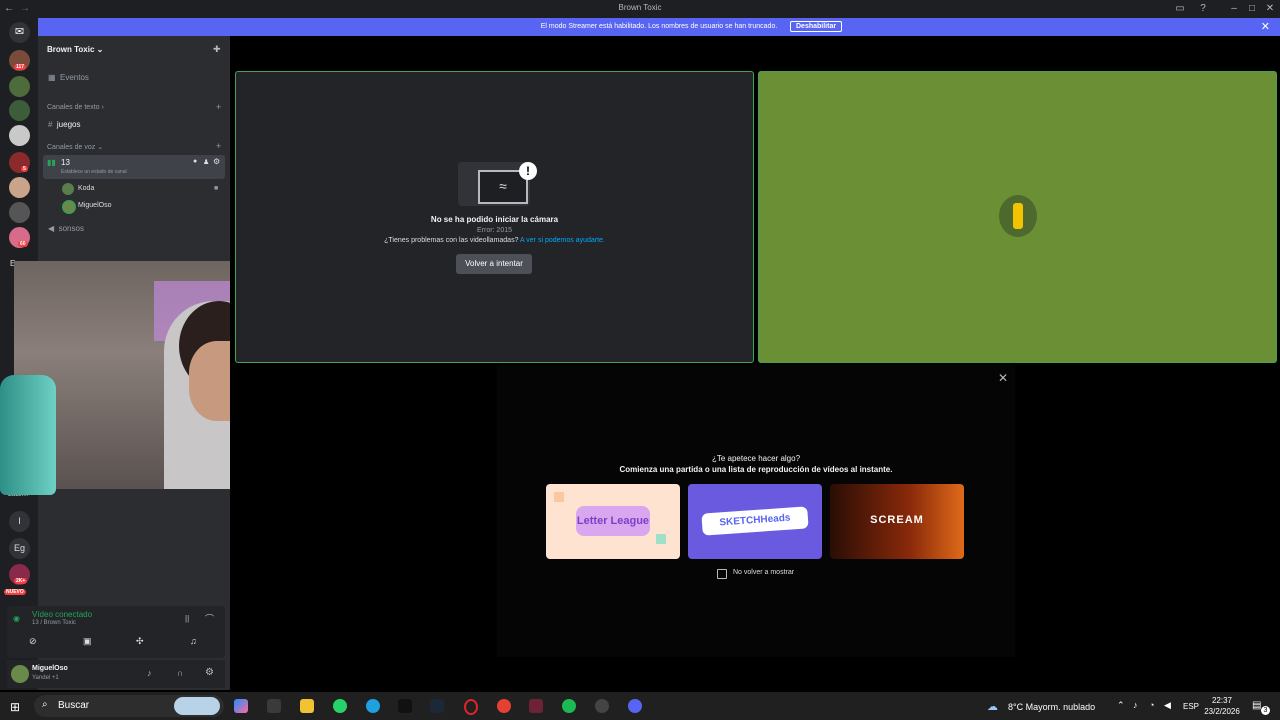  Describe the element at coordinates (241, 706) in the screenshot. I see `copilot-icon` at that location.